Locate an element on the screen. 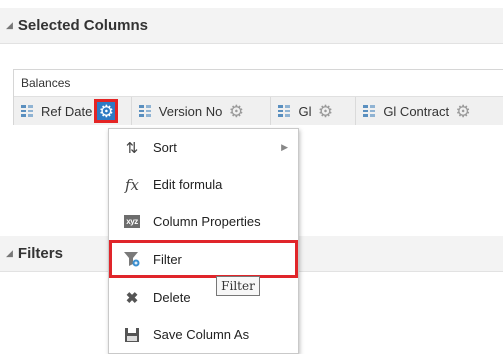  menu-item-label: Edit formula is located at coordinates (188, 184).